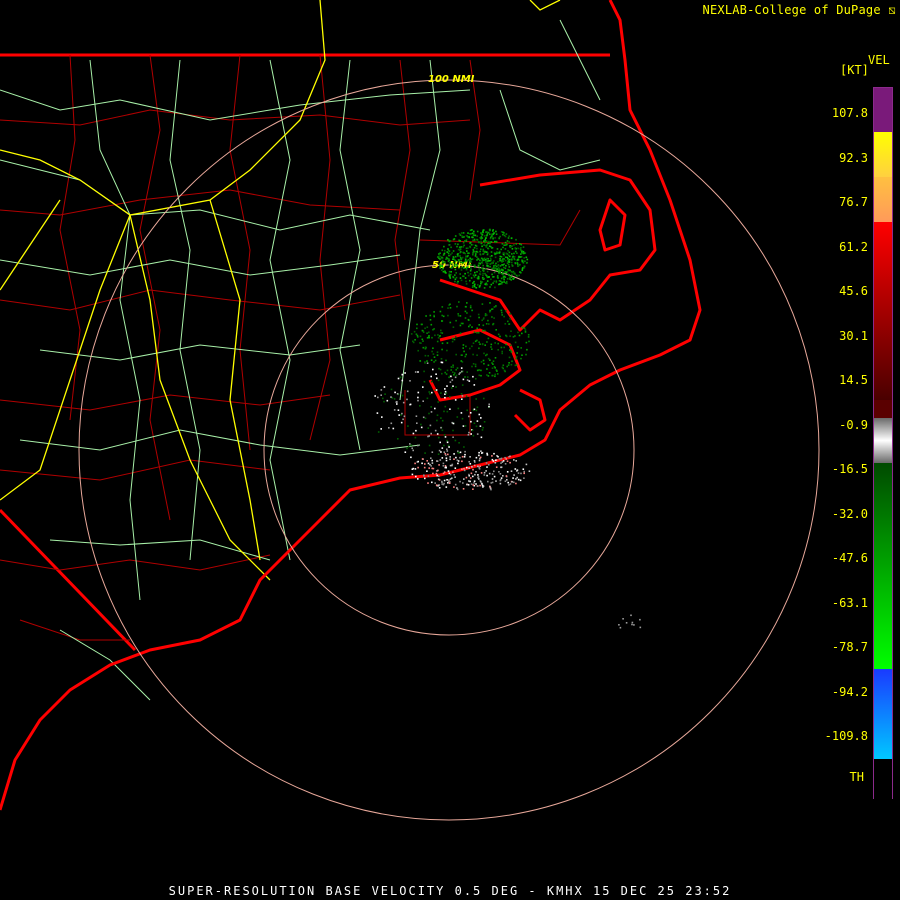 Image resolution: width=900 pixels, height=900 pixels. Describe the element at coordinates (849, 691) in the screenshot. I see `legend-tick-label: -94.2` at that location.